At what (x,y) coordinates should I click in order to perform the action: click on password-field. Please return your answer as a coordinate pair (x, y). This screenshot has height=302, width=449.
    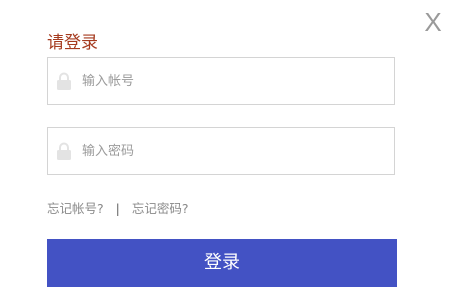
    Looking at the image, I should click on (221, 151).